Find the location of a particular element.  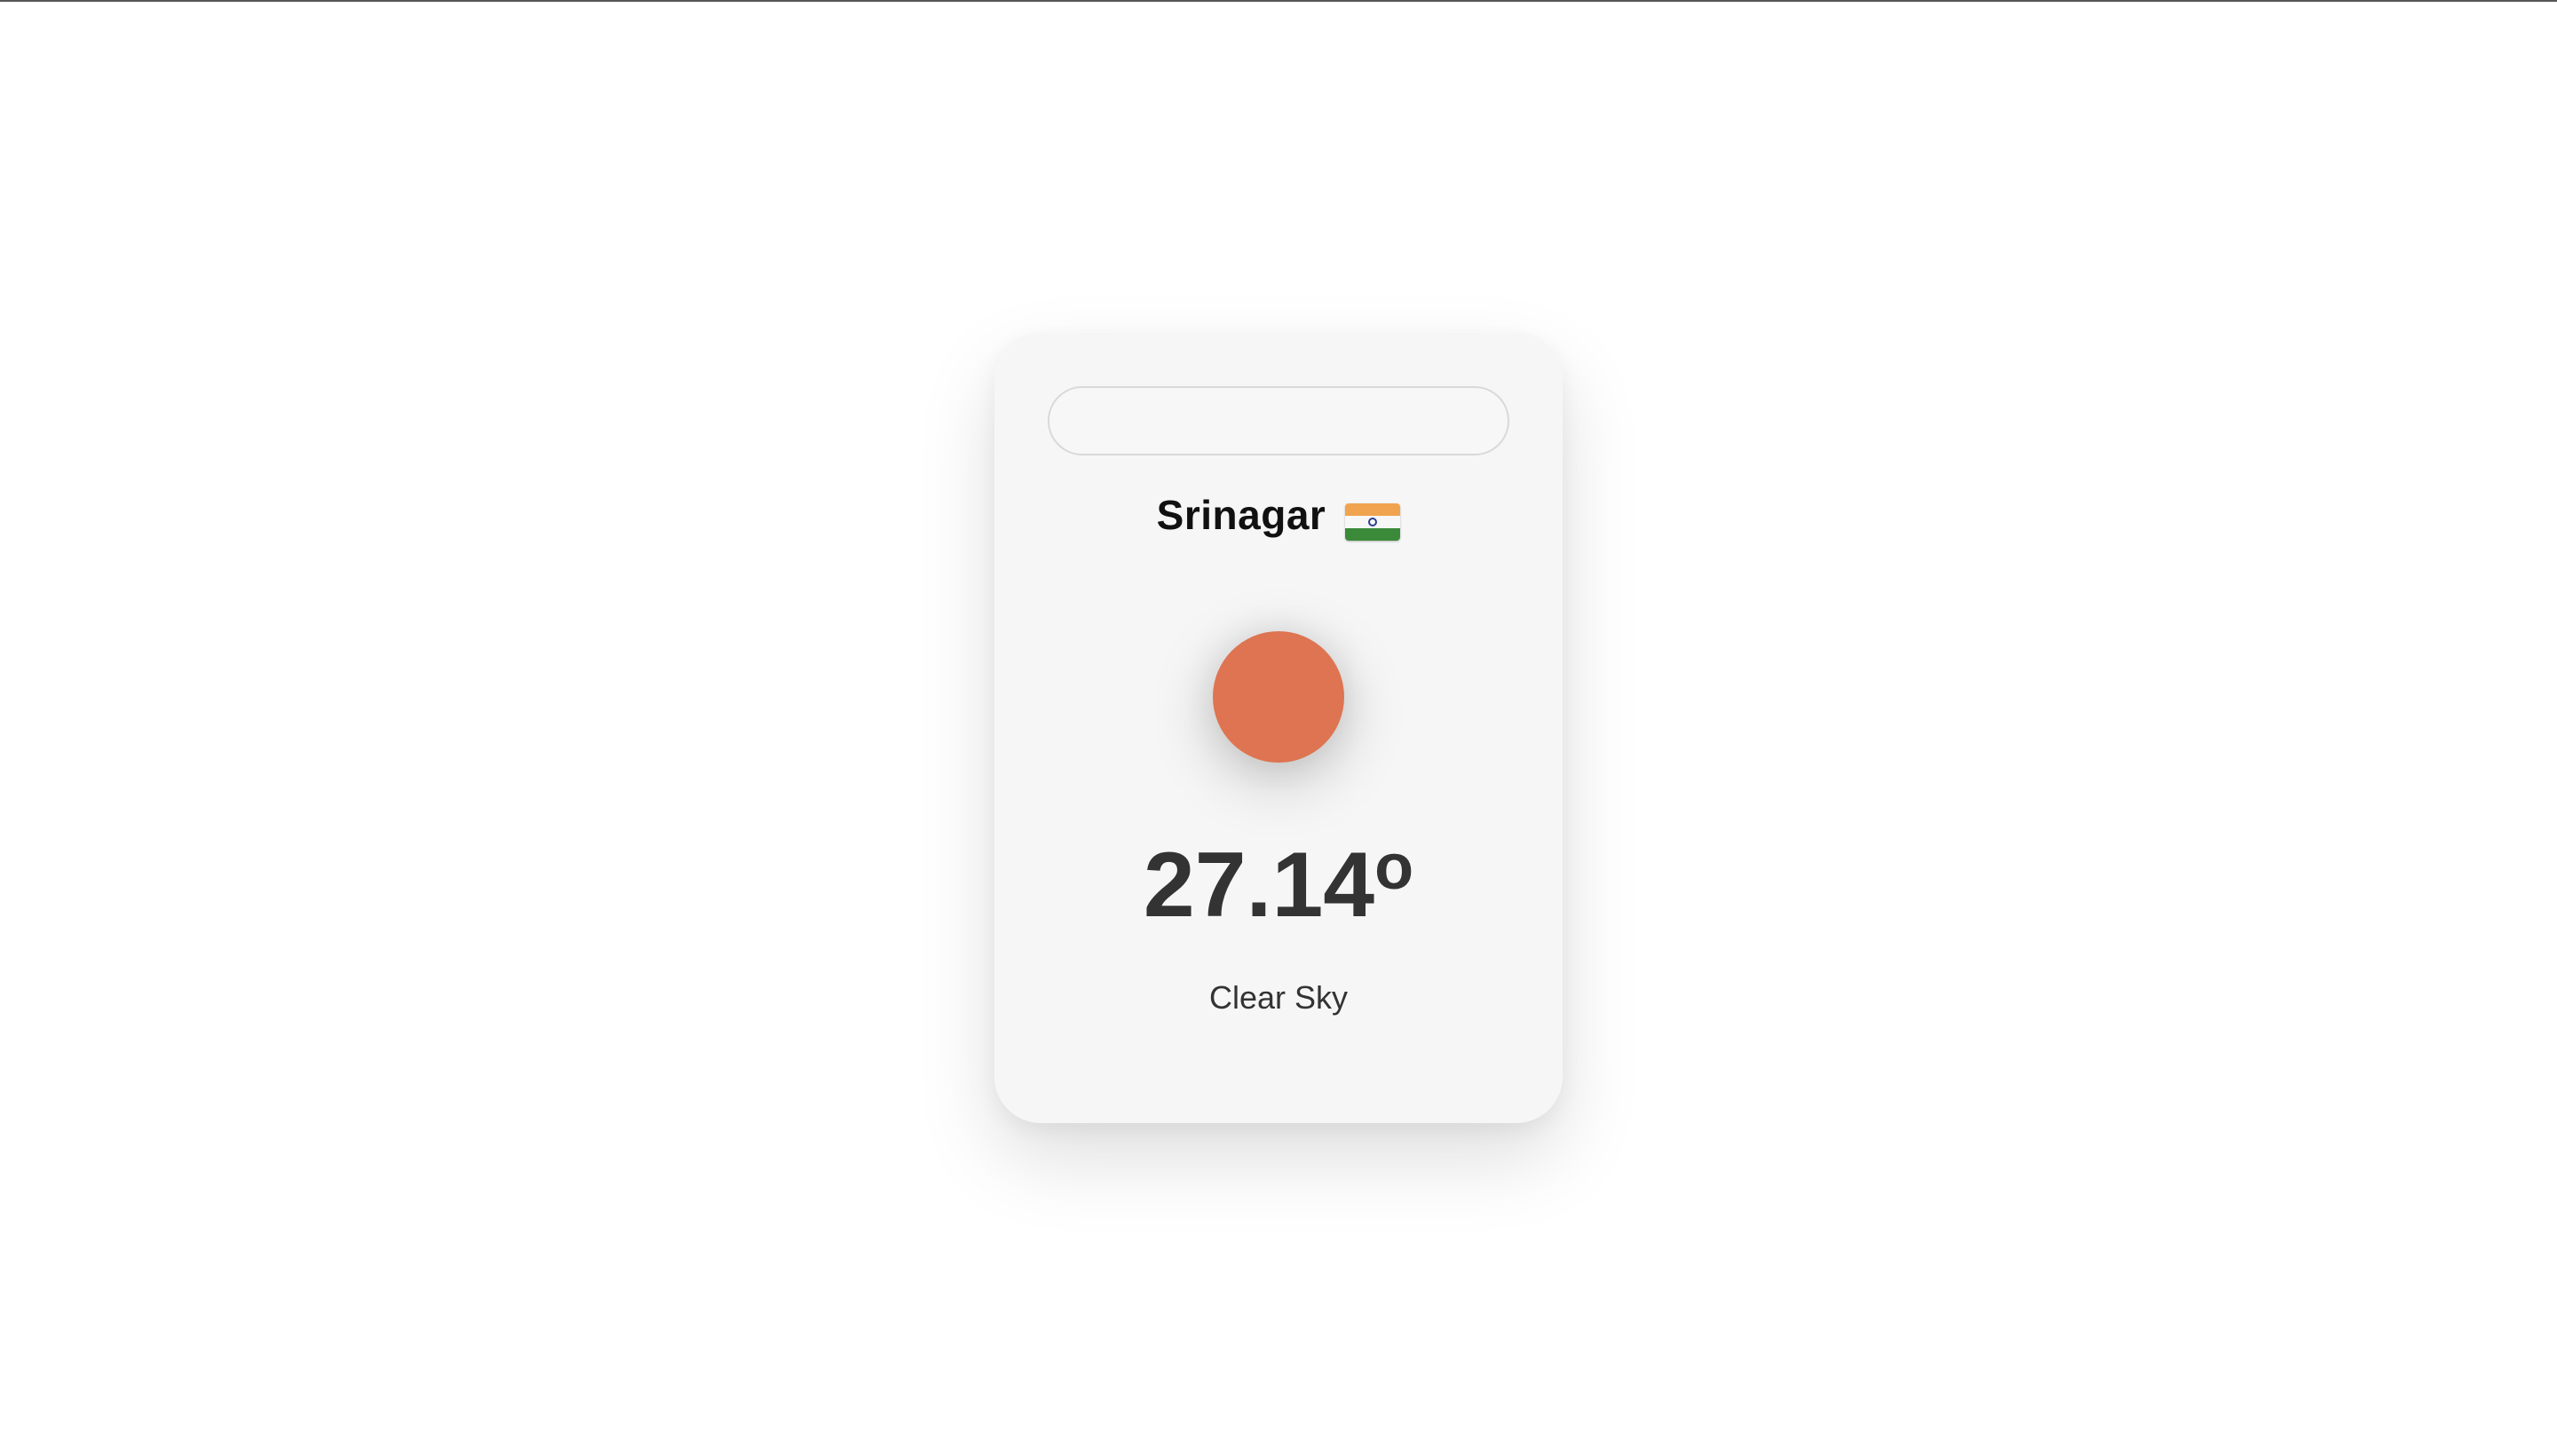

city-search-input is located at coordinates (1278, 420).